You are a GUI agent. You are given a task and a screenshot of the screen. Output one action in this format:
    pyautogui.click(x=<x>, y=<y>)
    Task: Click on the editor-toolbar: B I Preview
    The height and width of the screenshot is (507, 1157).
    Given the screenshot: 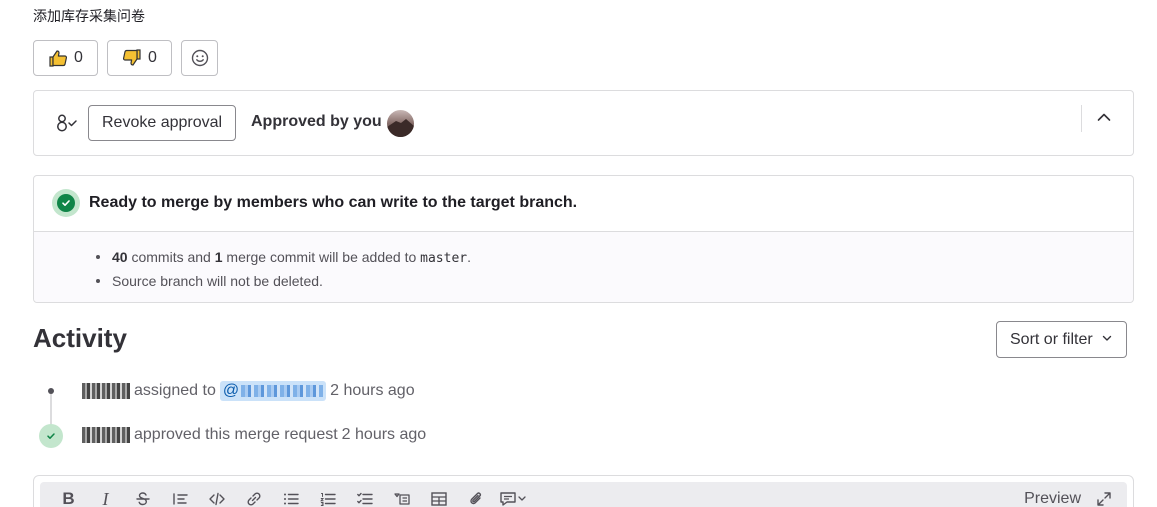 What is the action you would take?
    pyautogui.click(x=583, y=494)
    